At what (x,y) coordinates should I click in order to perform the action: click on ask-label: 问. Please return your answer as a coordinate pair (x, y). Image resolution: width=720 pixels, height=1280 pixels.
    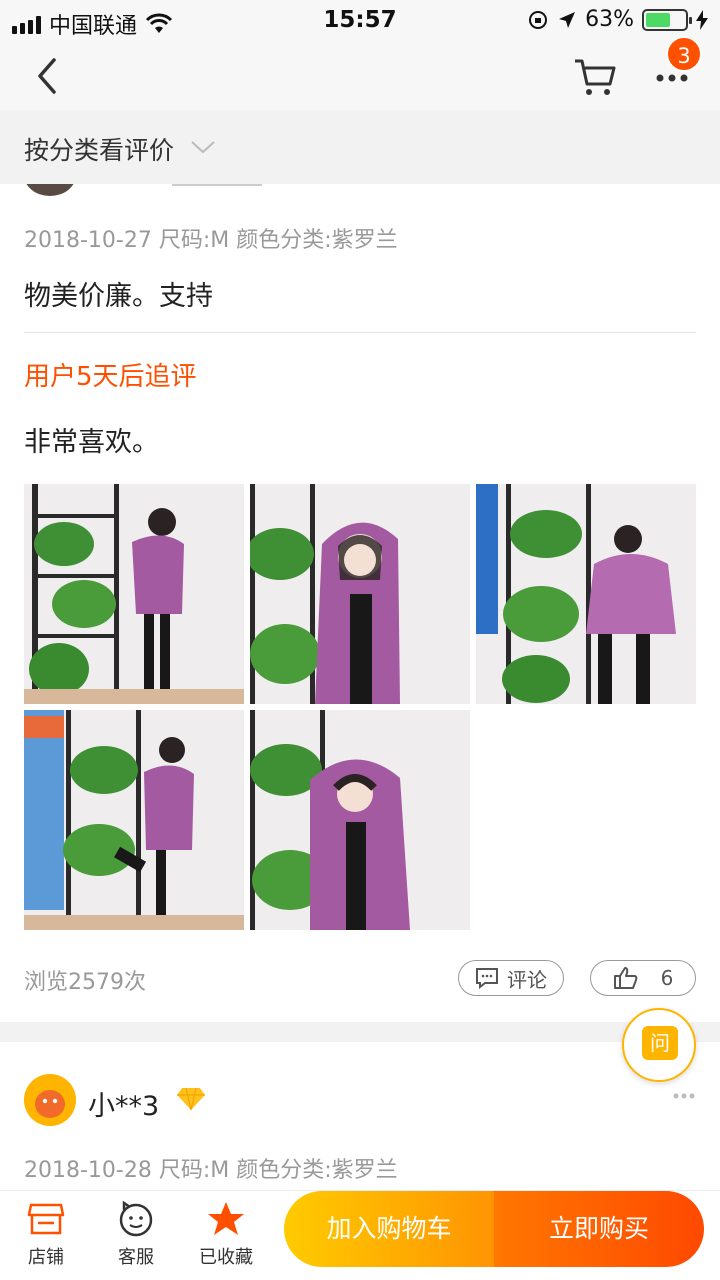
    Looking at the image, I should click on (660, 1043).